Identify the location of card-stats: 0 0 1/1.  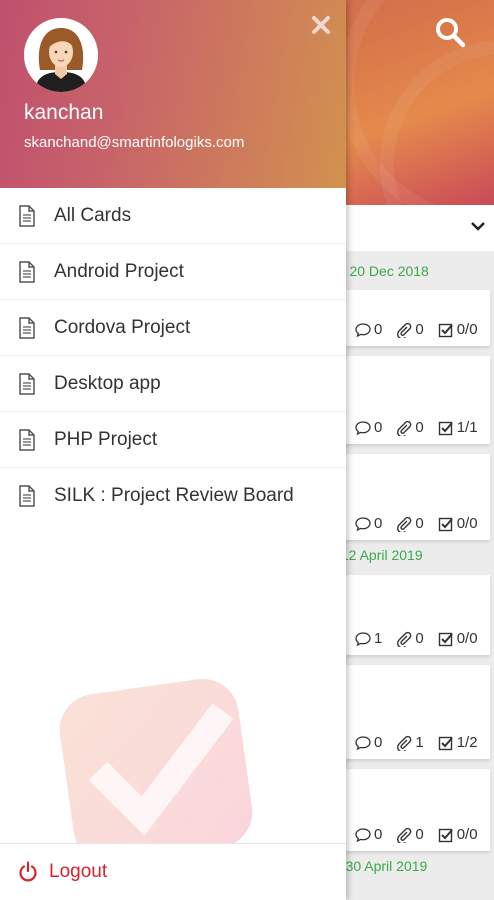
(416, 427).